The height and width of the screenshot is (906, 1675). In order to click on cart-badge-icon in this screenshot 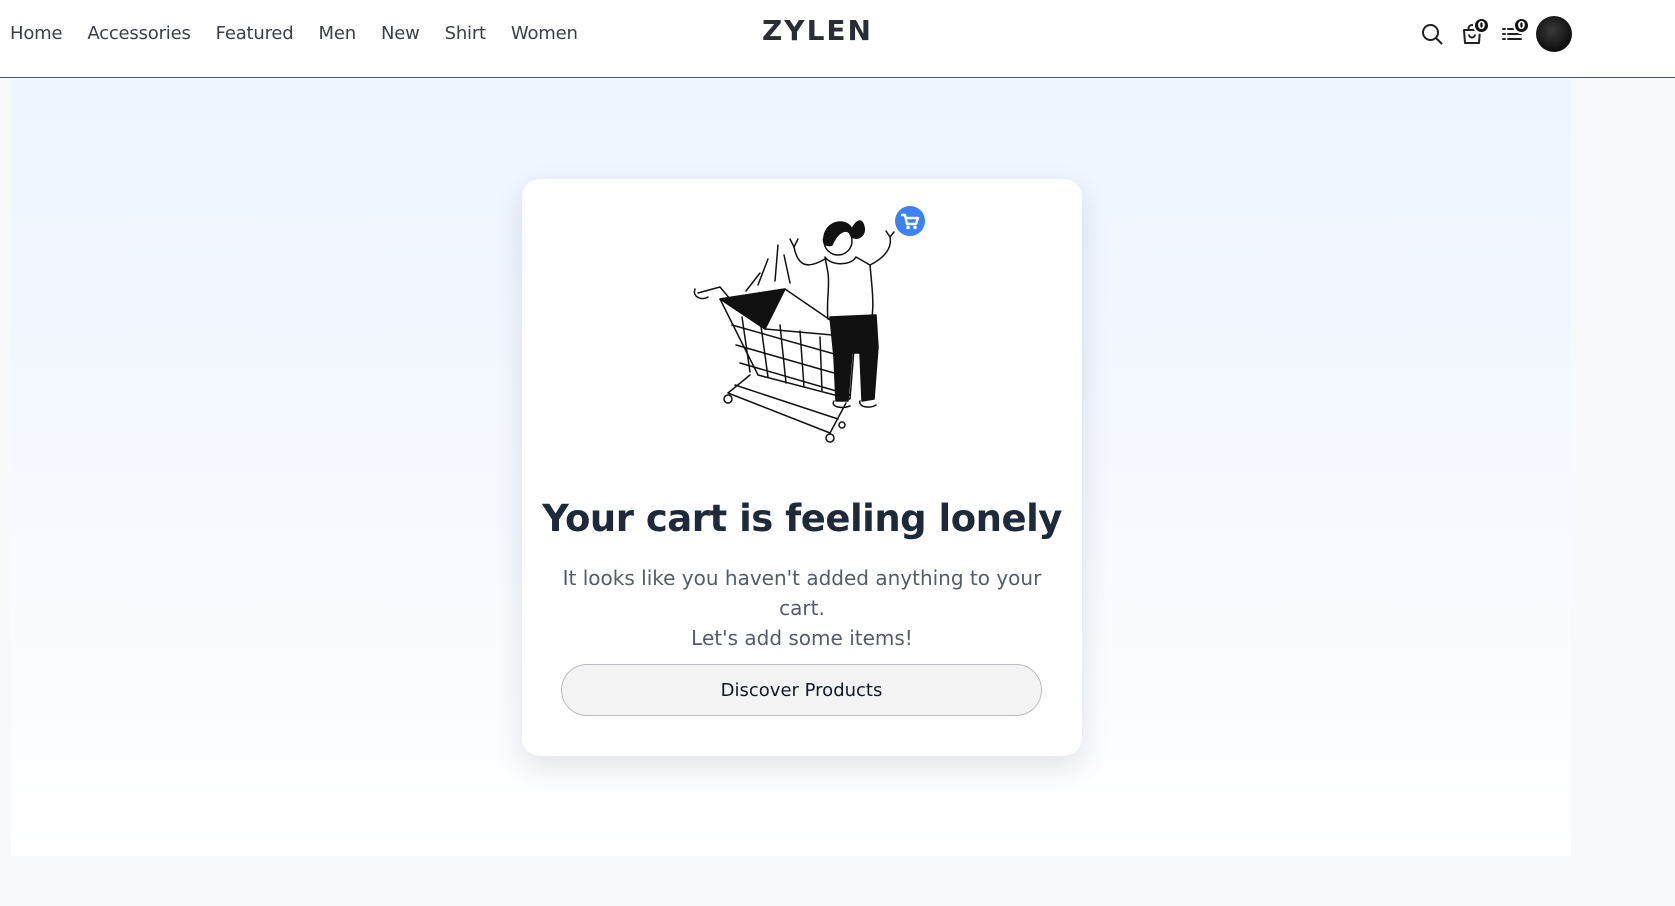, I will do `click(910, 221)`.